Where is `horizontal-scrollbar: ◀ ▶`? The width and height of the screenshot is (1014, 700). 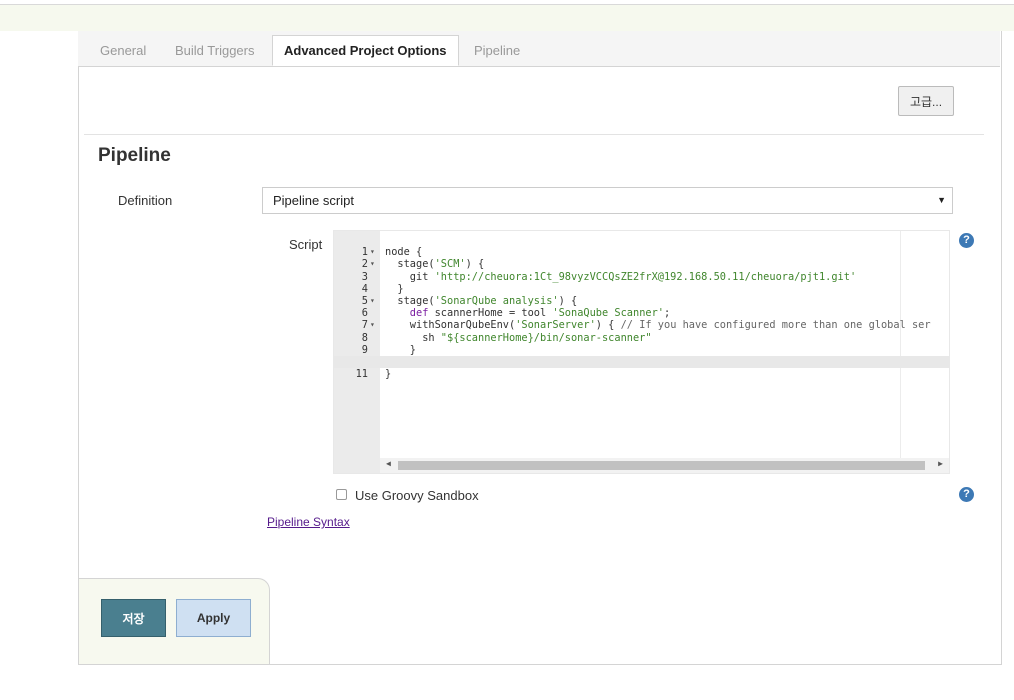
horizontal-scrollbar: ◀ ▶ is located at coordinates (664, 465).